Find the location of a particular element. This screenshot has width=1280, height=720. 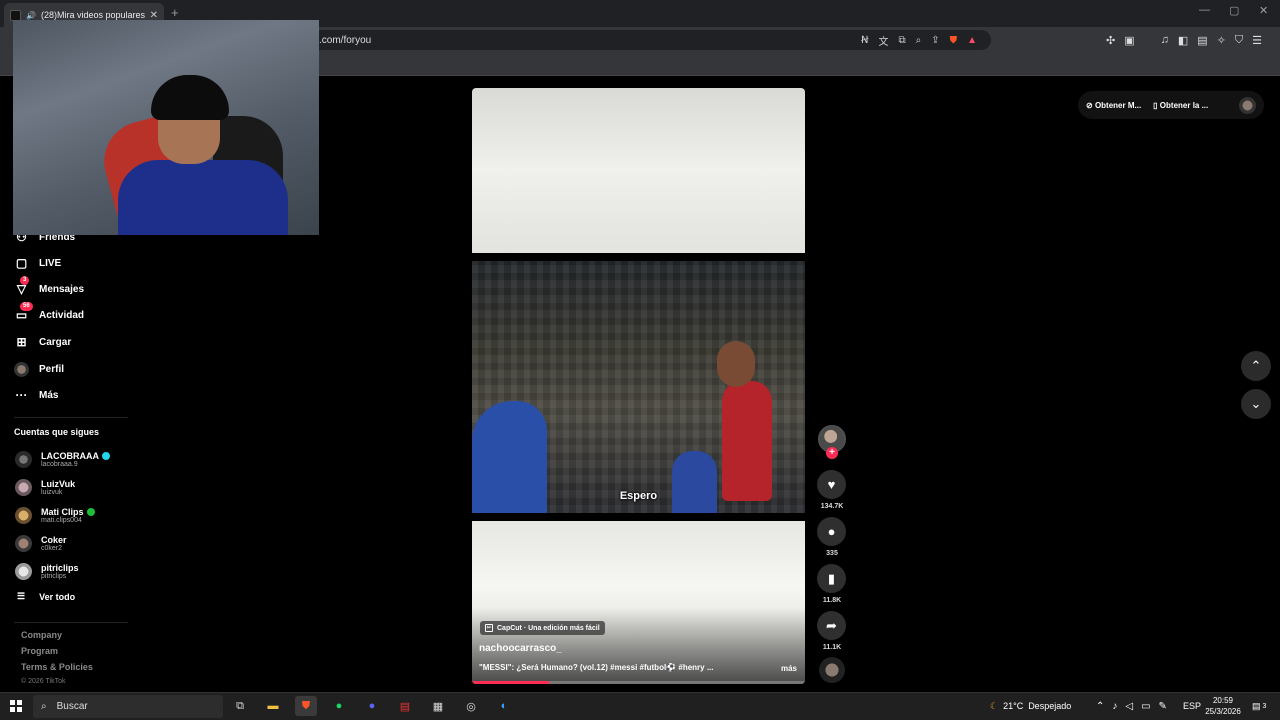

share-icon: ⇪ is located at coordinates (935, 40).